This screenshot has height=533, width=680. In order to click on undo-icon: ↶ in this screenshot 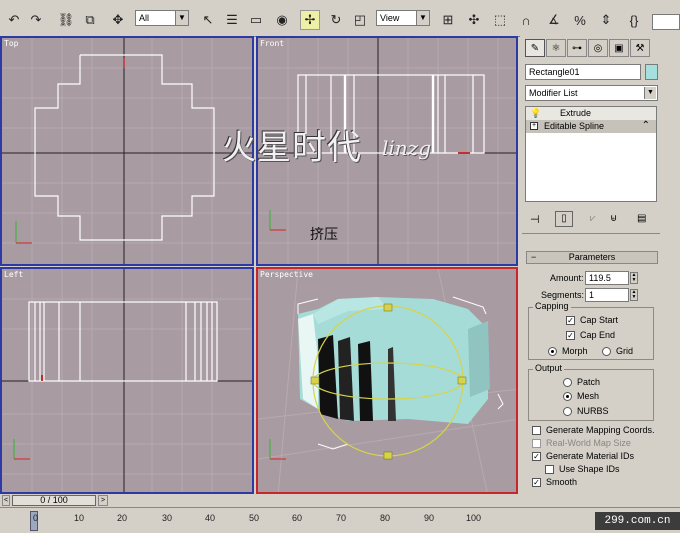, I will do `click(14, 20)`.